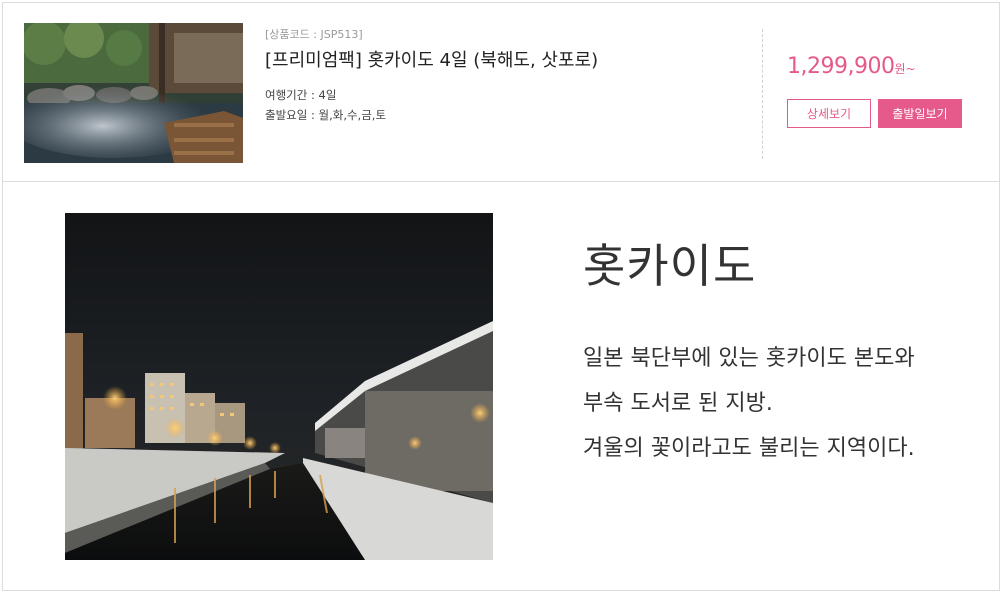 The width and height of the screenshot is (1004, 595). I want to click on travel-duration: 여행기간 : 4일, so click(301, 95).